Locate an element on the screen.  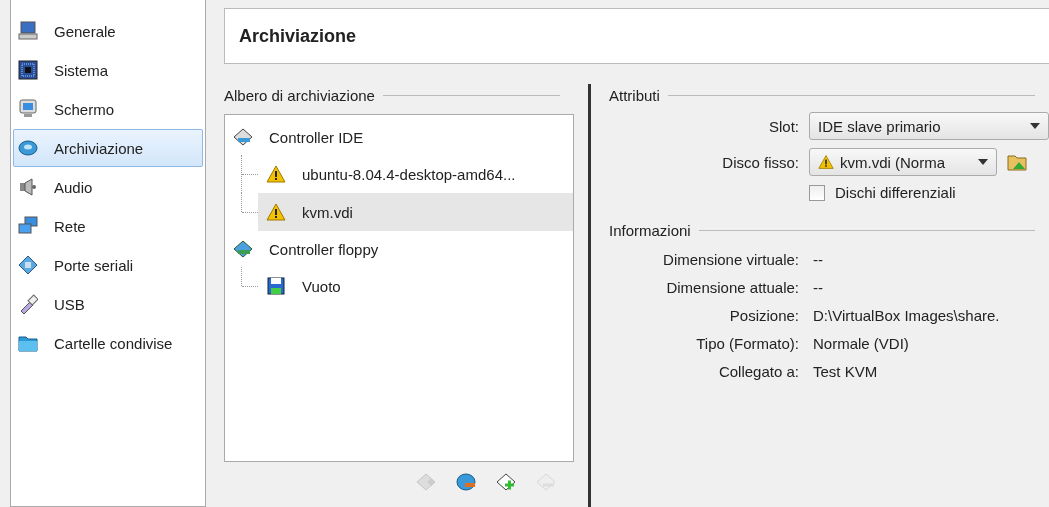
remove-controller-icon is located at coordinates (466, 482).